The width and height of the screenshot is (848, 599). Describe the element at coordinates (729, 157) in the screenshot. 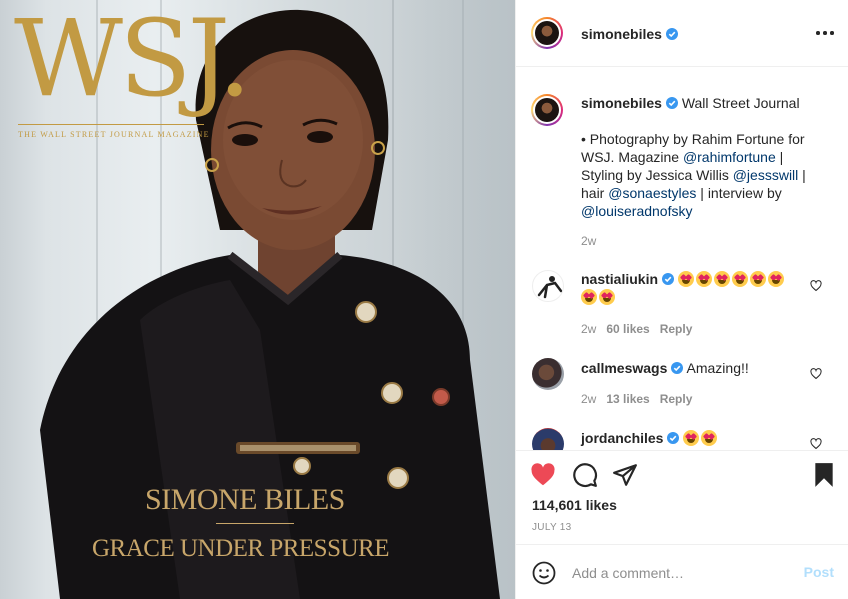

I see `mention-link: @rahimfortune` at that location.